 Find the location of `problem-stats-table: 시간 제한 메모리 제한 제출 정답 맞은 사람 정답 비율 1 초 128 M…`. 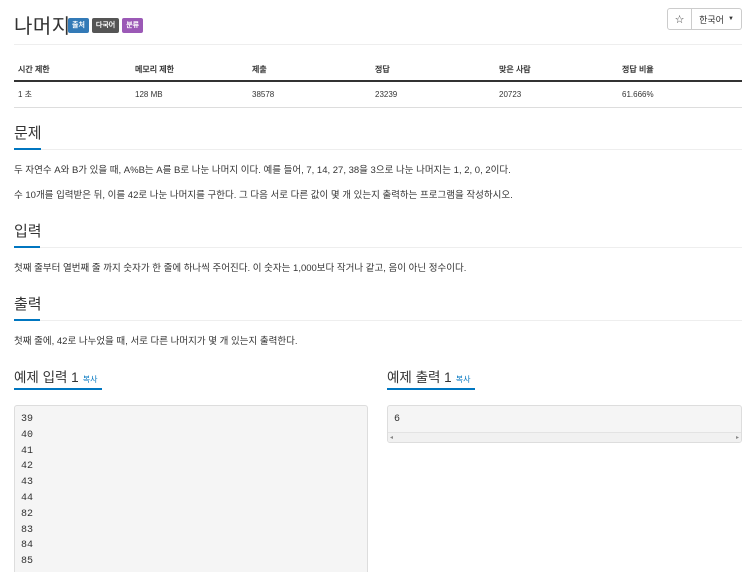

problem-stats-table: 시간 제한 메모리 제한 제출 정답 맞은 사람 정답 비율 1 초 128 M… is located at coordinates (378, 84).